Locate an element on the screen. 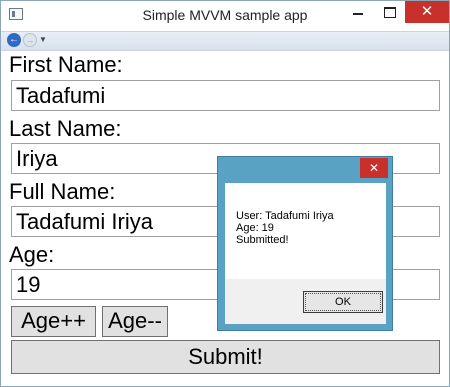 Image resolution: width=450 pixels, height=387 pixels. first-name-label: First Name: is located at coordinates (66, 64).